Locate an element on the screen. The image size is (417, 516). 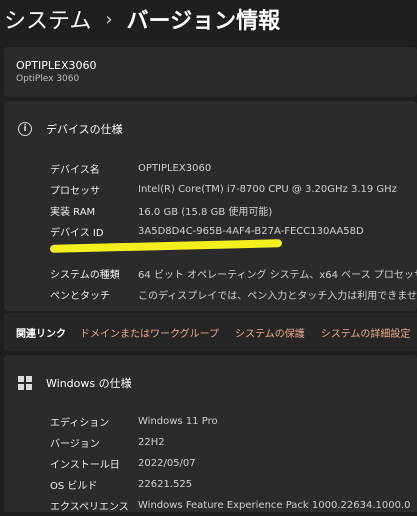
advanced-system-settings-link: システムの詳細設定 is located at coordinates (366, 332).